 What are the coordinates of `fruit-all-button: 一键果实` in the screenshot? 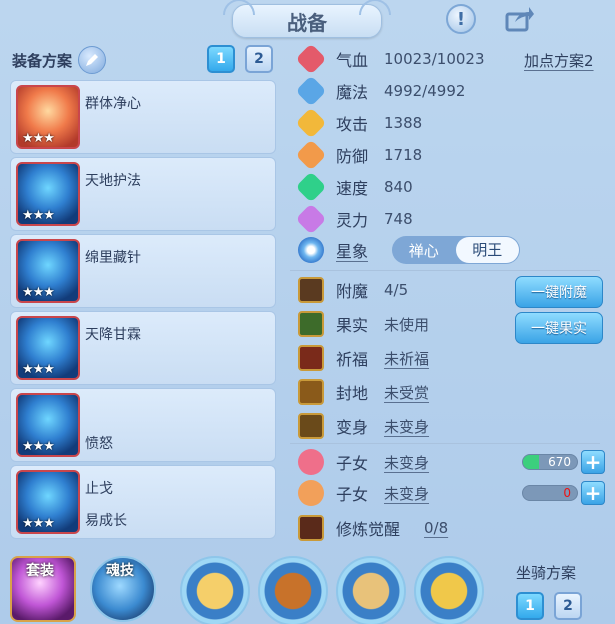 It's located at (559, 328).